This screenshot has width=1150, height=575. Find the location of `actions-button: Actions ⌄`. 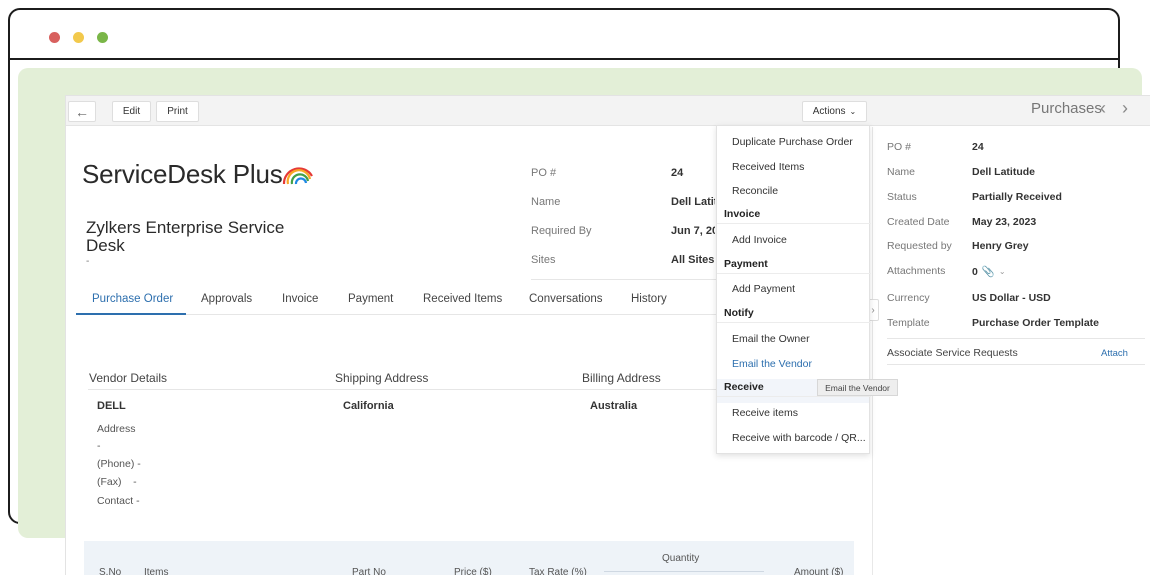

actions-button: Actions ⌄ is located at coordinates (834, 111).